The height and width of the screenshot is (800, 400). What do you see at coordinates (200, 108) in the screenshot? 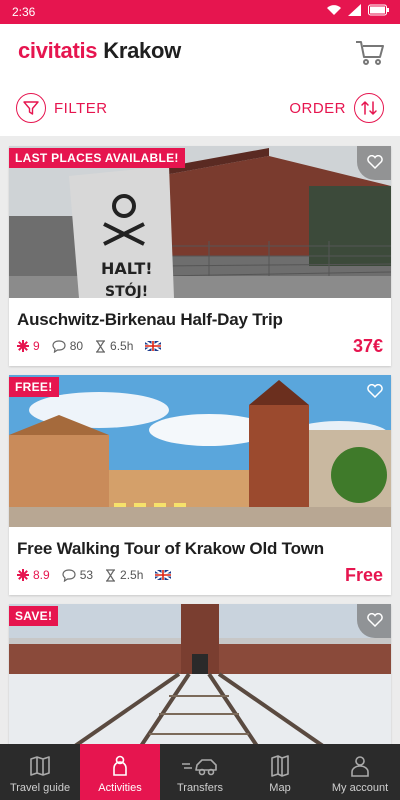
I see `filter-bar: FILTER ORDER` at bounding box center [200, 108].